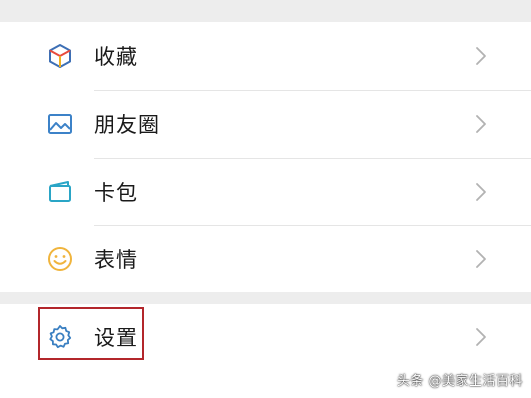  What do you see at coordinates (265, 298) in the screenshot?
I see `section-spacer` at bounding box center [265, 298].